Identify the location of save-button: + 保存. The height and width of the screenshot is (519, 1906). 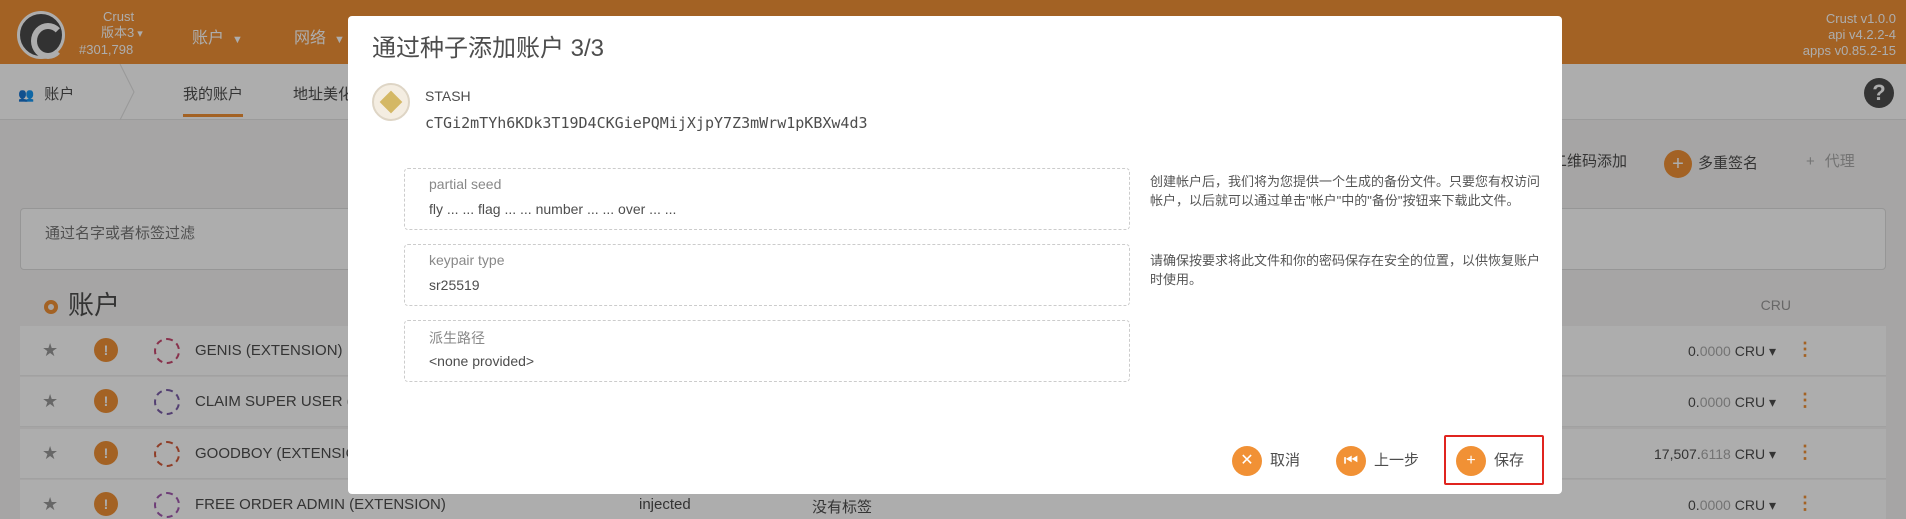
(1490, 461).